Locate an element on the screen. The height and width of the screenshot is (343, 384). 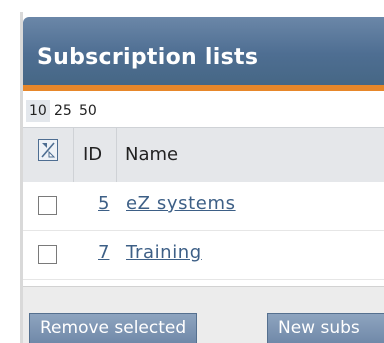
column-header-id: ID is located at coordinates (92, 154).